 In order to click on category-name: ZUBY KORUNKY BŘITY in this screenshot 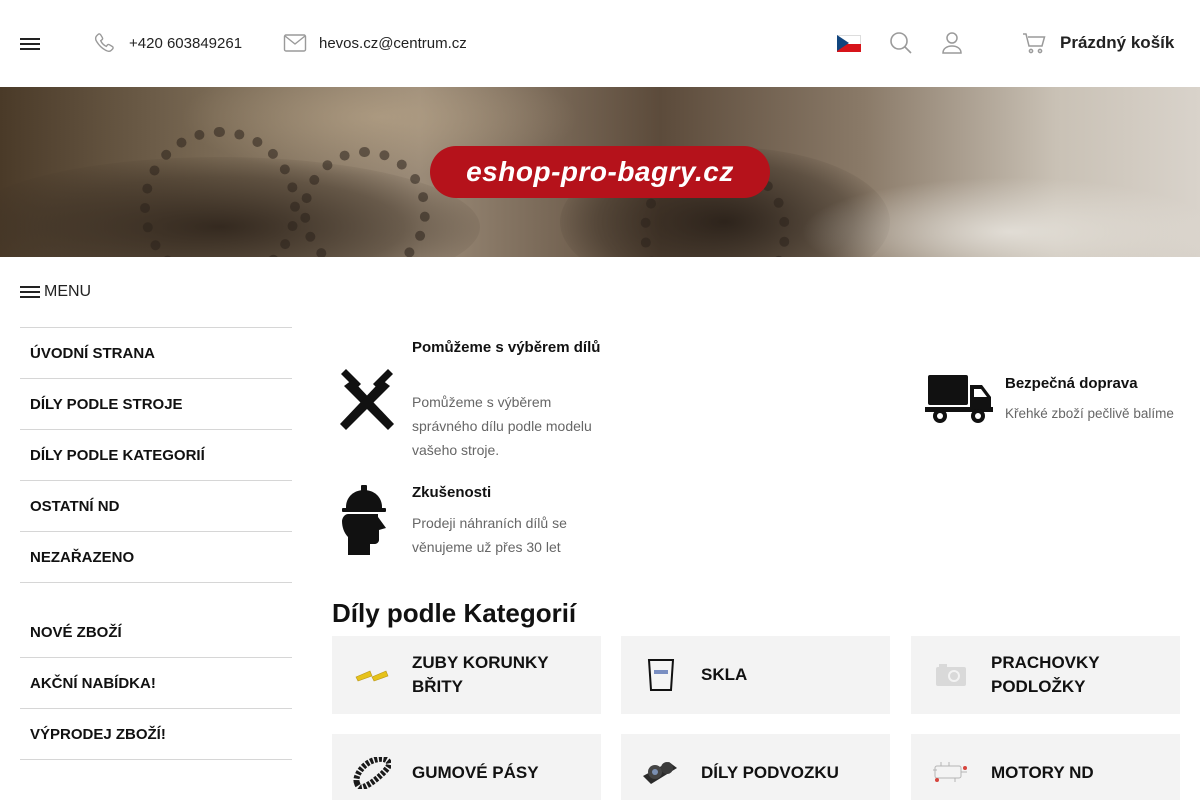, I will do `click(480, 674)`.